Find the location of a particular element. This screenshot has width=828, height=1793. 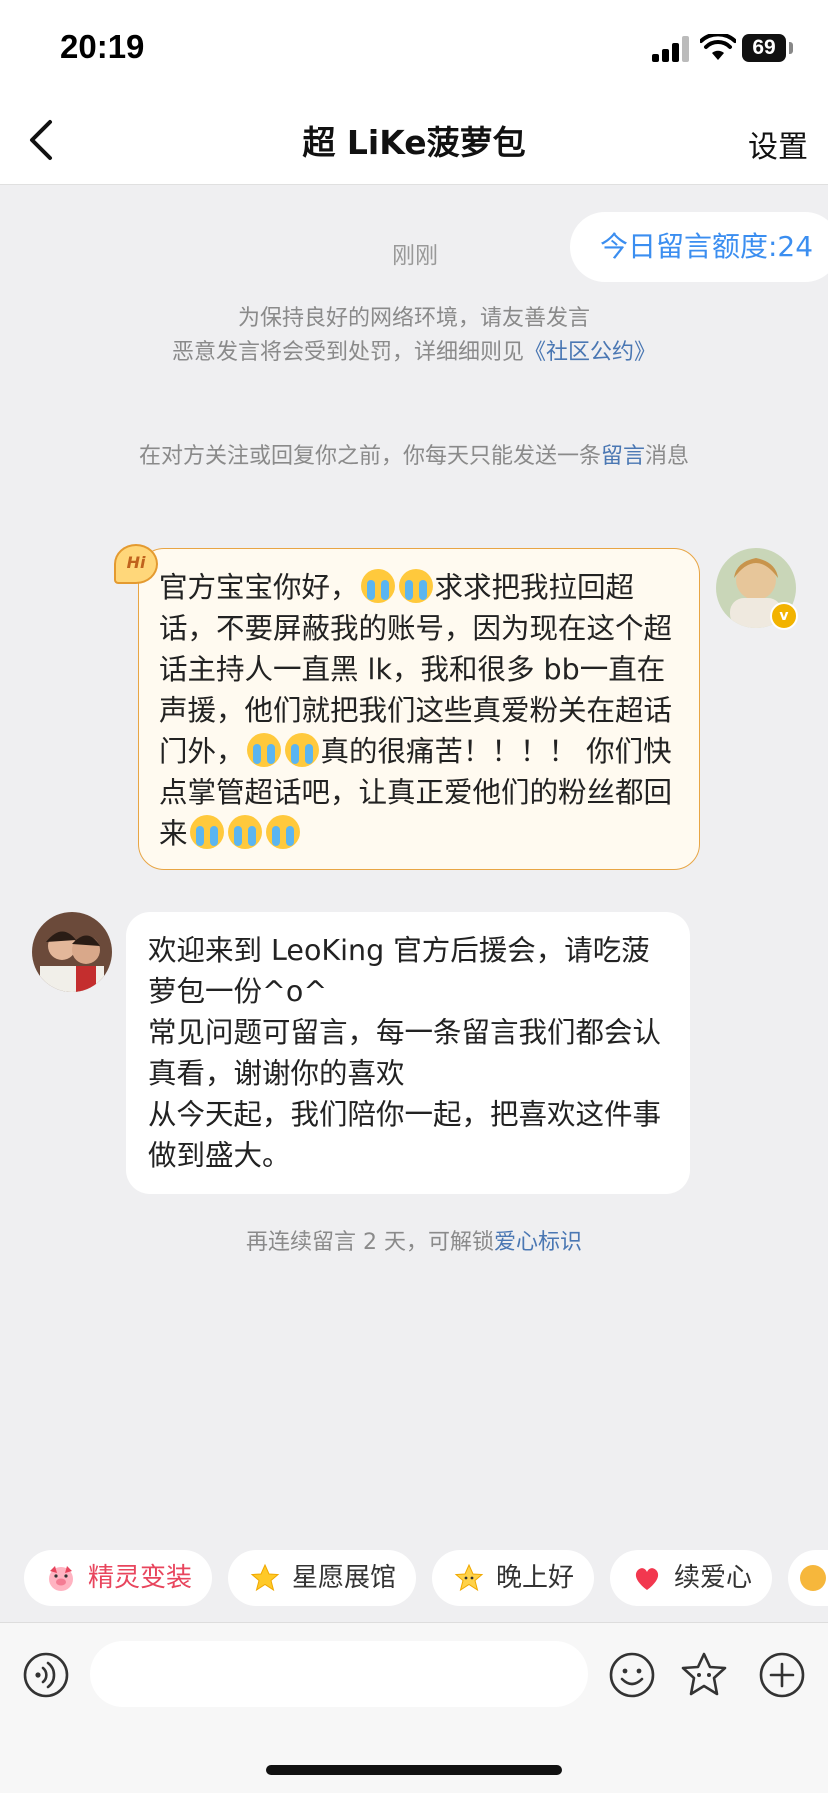

chip-label: 星愿展馆 is located at coordinates (344, 1578).